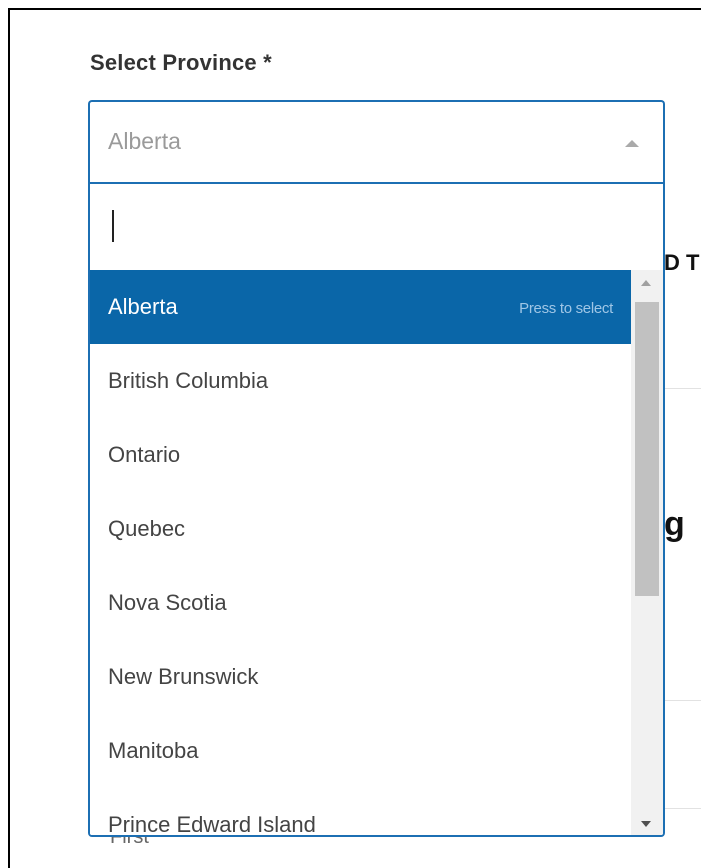 This screenshot has height=868, width=701. Describe the element at coordinates (360, 227) in the screenshot. I see `province-search-input` at that location.